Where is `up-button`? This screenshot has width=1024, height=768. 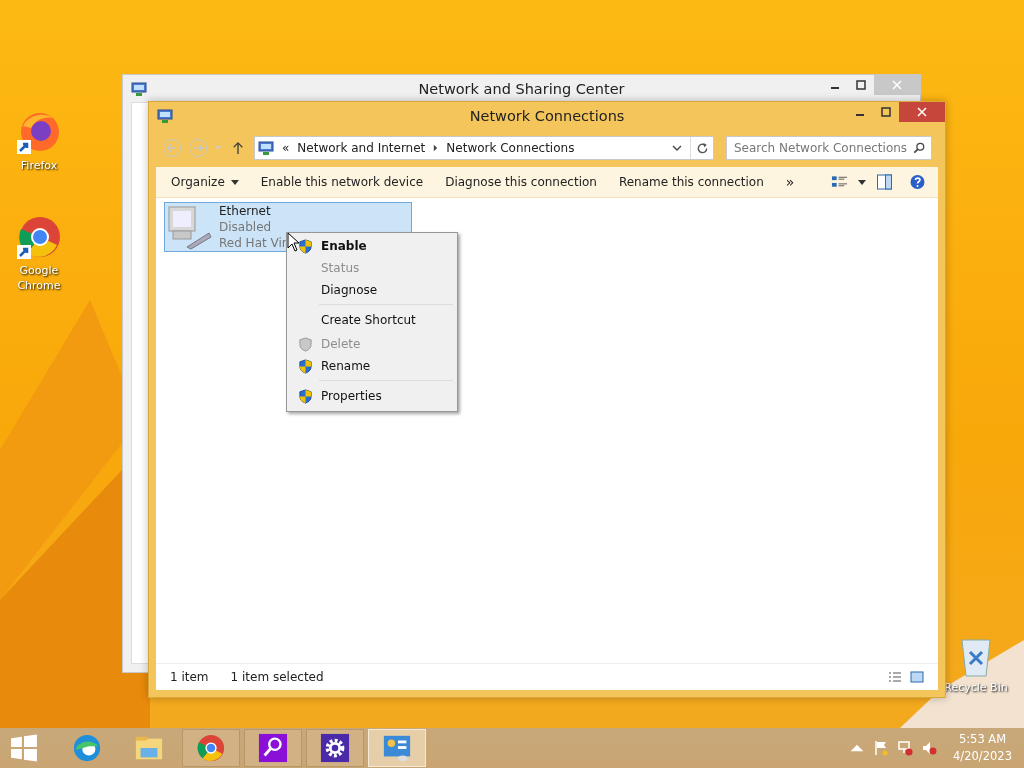 up-button is located at coordinates (238, 148).